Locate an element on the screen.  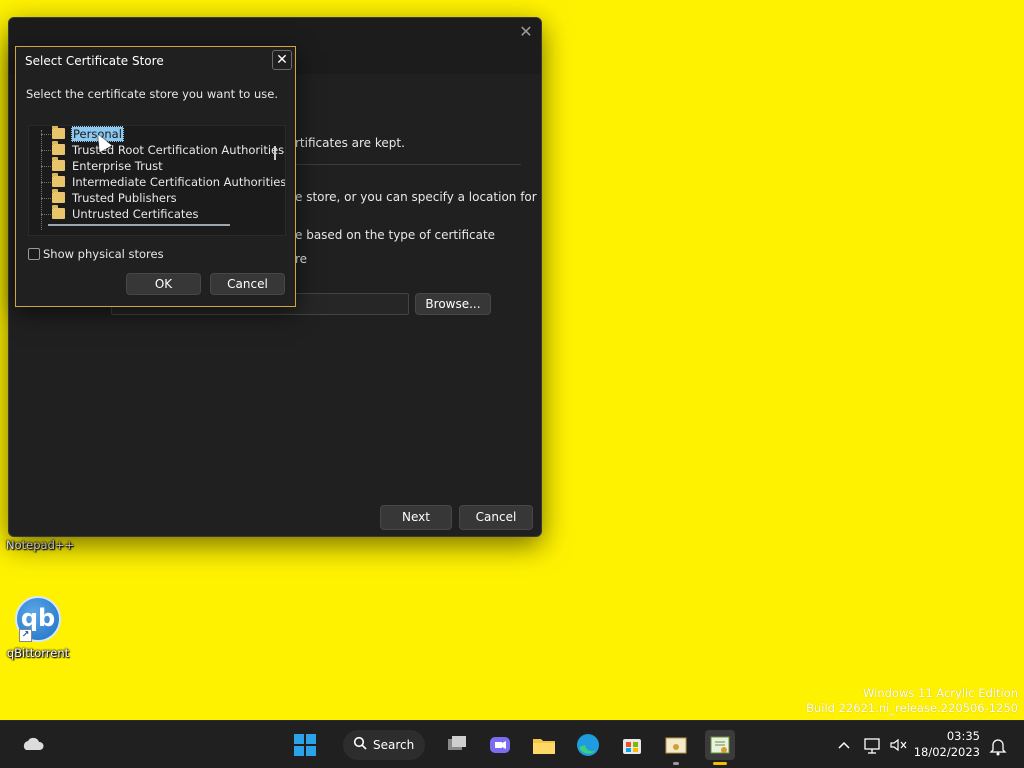
wizard-description-text: rtificates are kept. is located at coordinates (350, 143).